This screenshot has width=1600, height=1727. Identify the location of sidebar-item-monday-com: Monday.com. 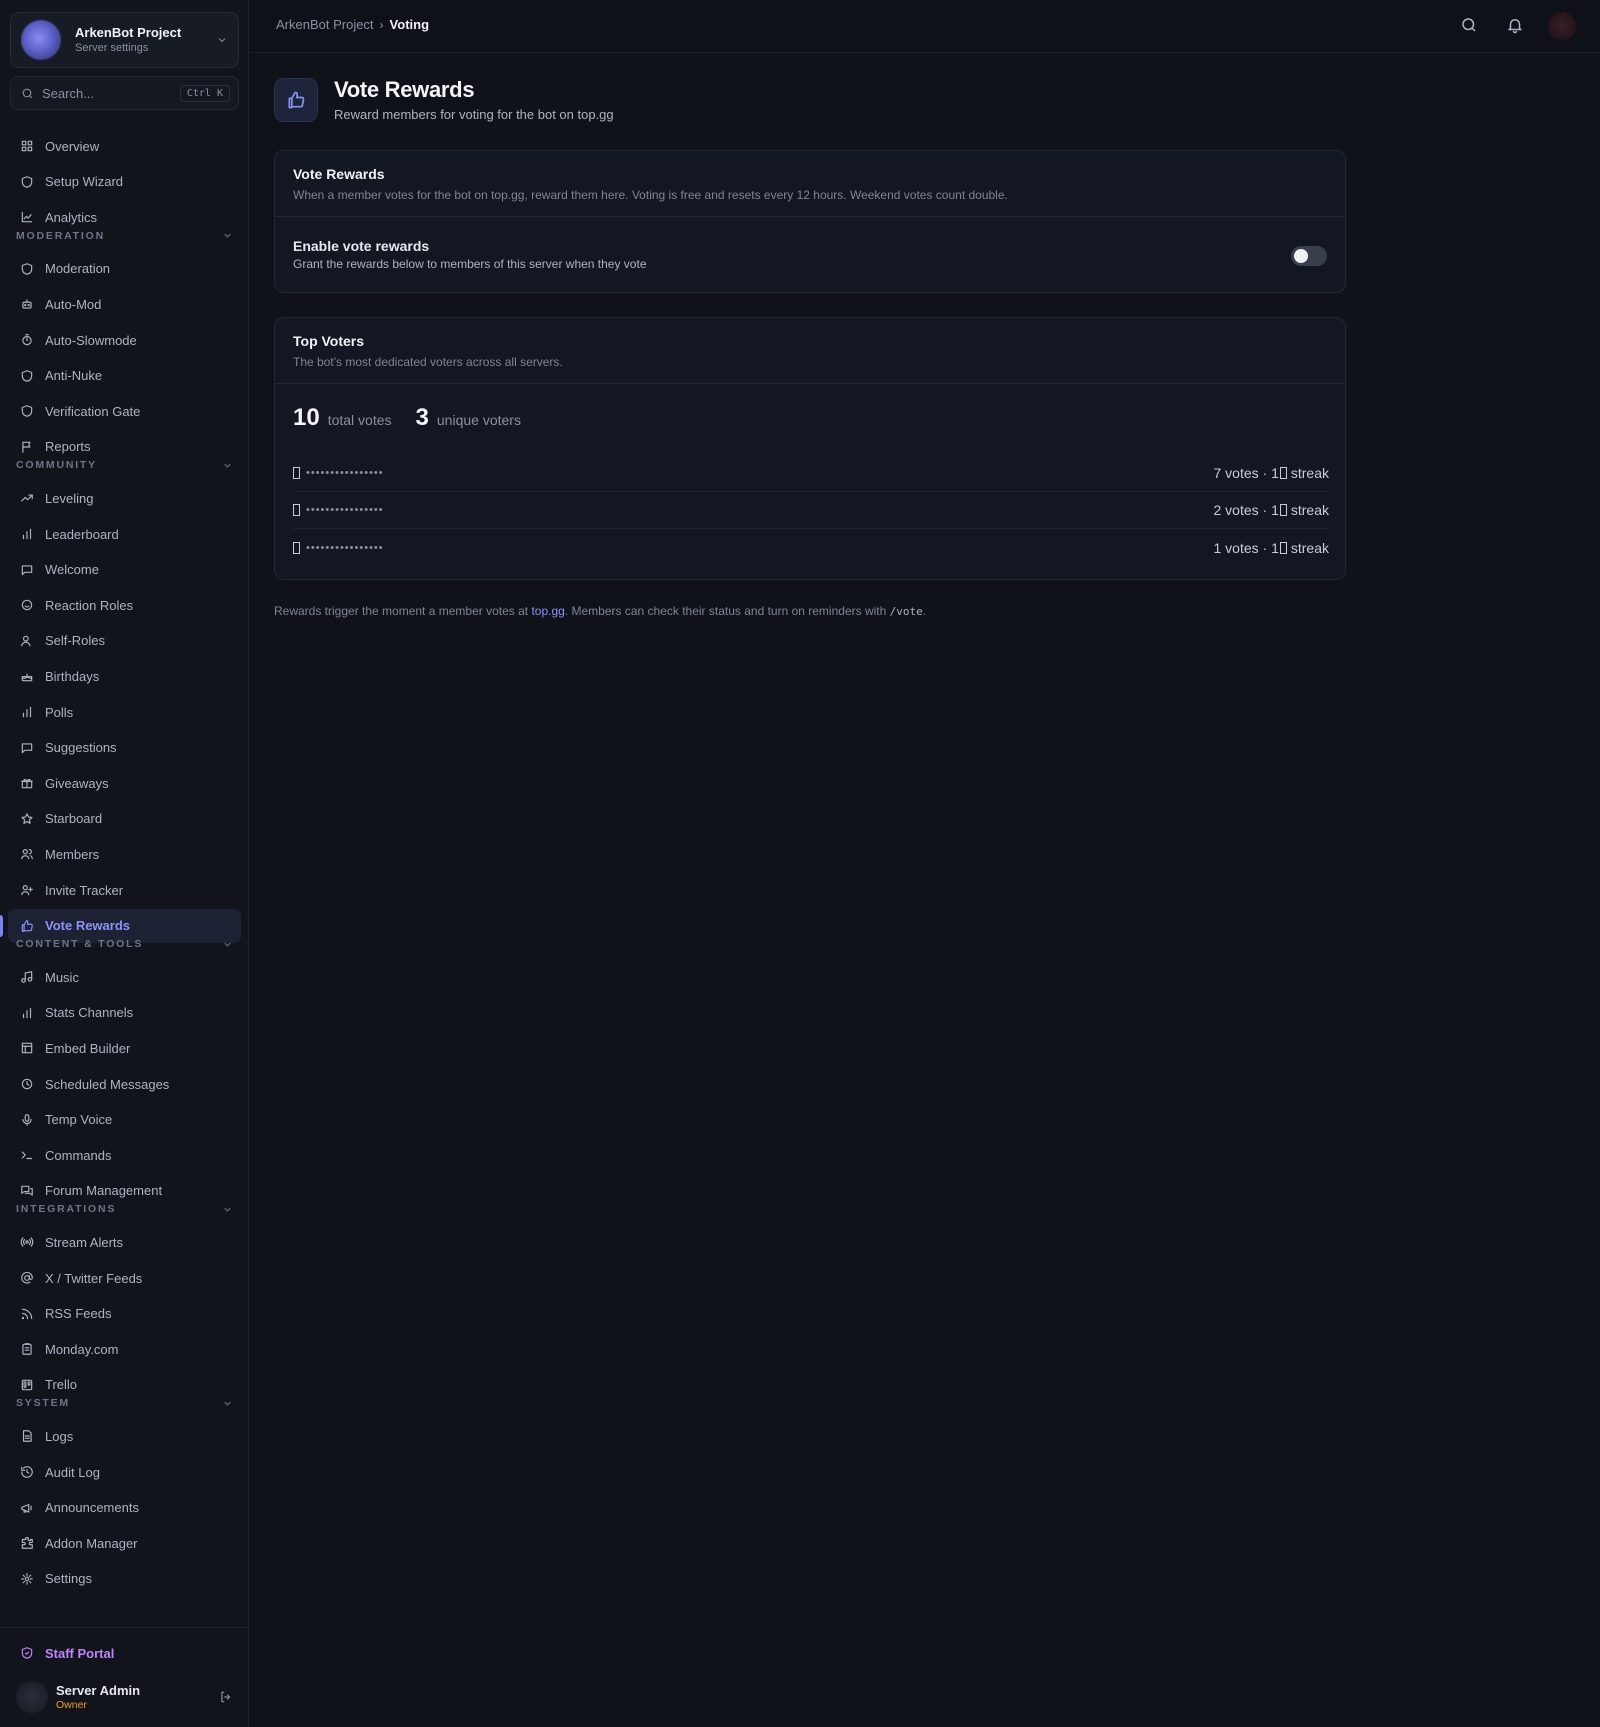
(124, 1349).